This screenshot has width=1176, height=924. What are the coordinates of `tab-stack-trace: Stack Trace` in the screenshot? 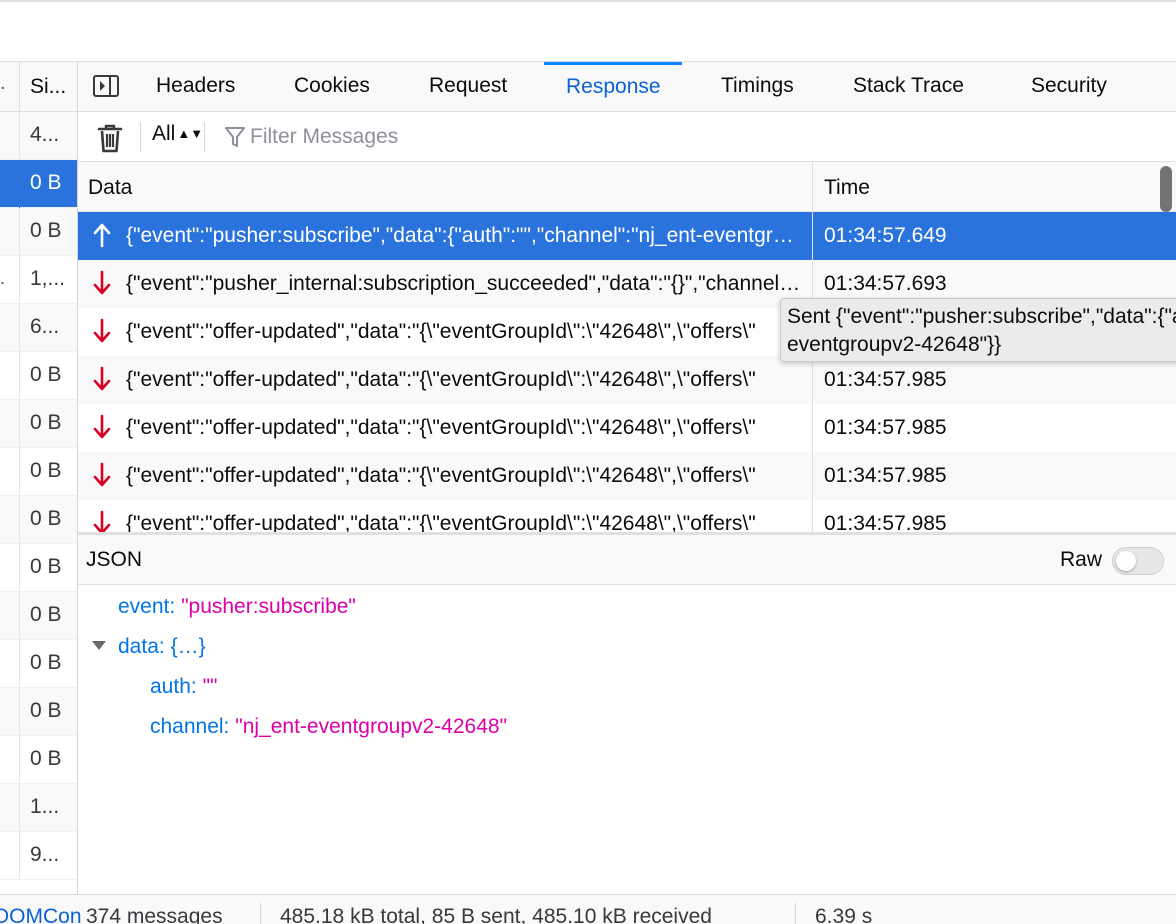 It's located at (908, 87).